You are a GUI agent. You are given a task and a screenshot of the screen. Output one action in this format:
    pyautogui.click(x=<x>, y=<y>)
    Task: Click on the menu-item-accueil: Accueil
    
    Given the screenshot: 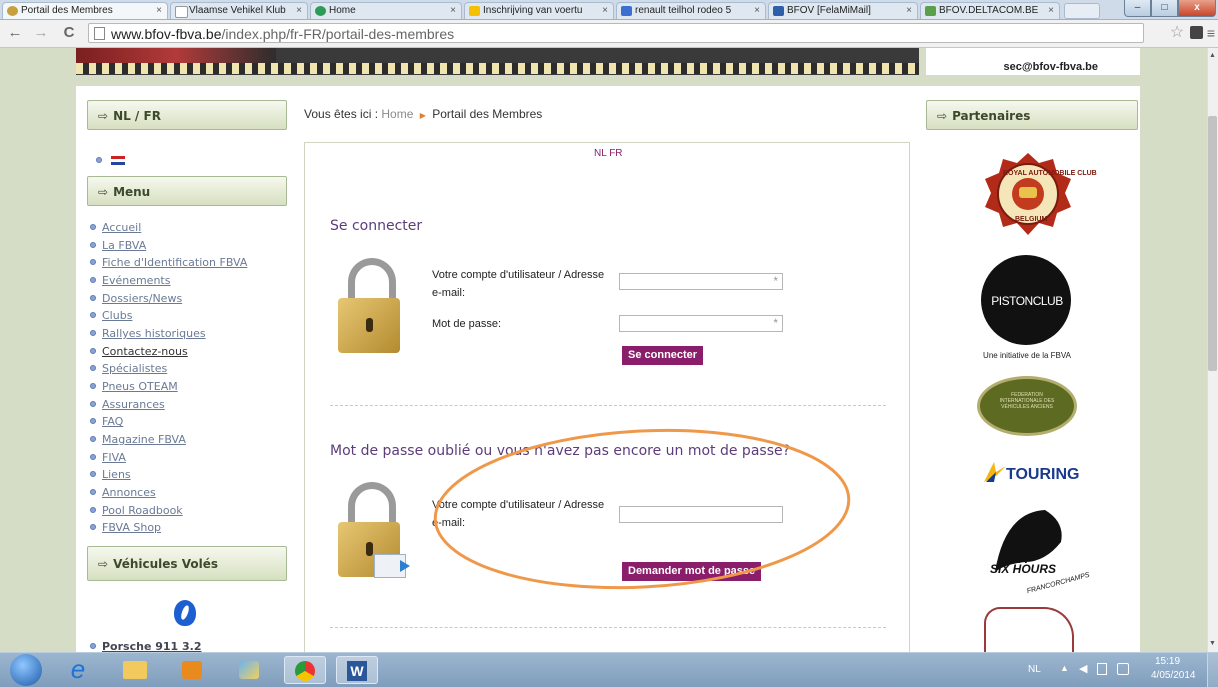 What is the action you would take?
    pyautogui.click(x=115, y=227)
    